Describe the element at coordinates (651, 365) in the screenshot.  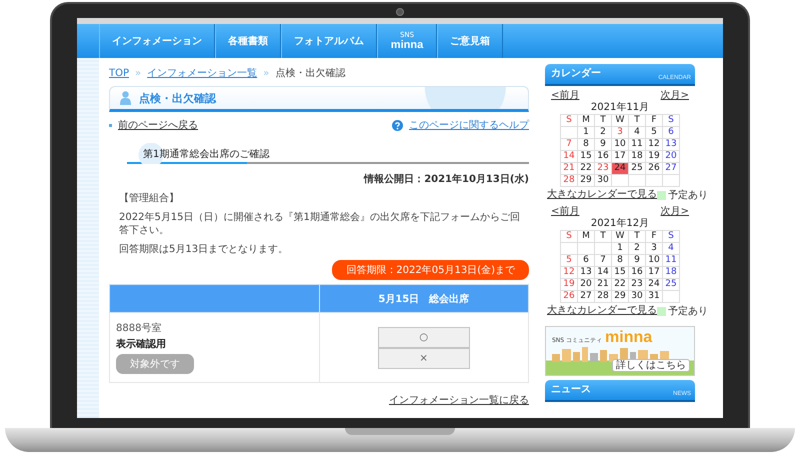
I see `details-button: 詳しくはこちら` at that location.